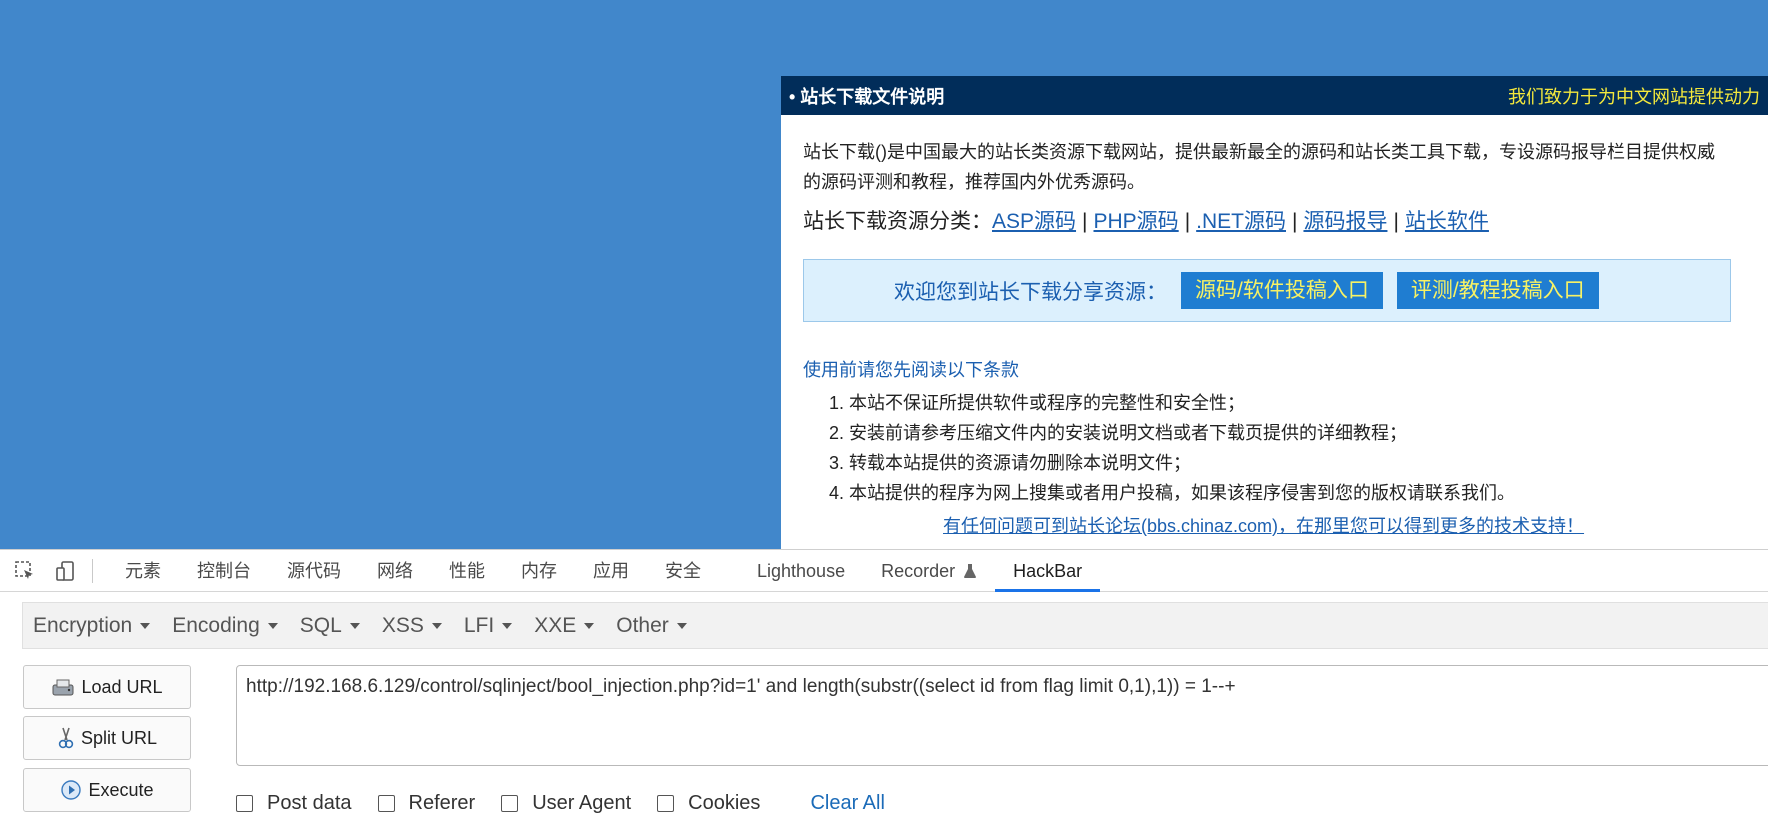  What do you see at coordinates (1634, 96) in the screenshot?
I see `panel-slogan: 我们致力于为中文网站提供动力` at bounding box center [1634, 96].